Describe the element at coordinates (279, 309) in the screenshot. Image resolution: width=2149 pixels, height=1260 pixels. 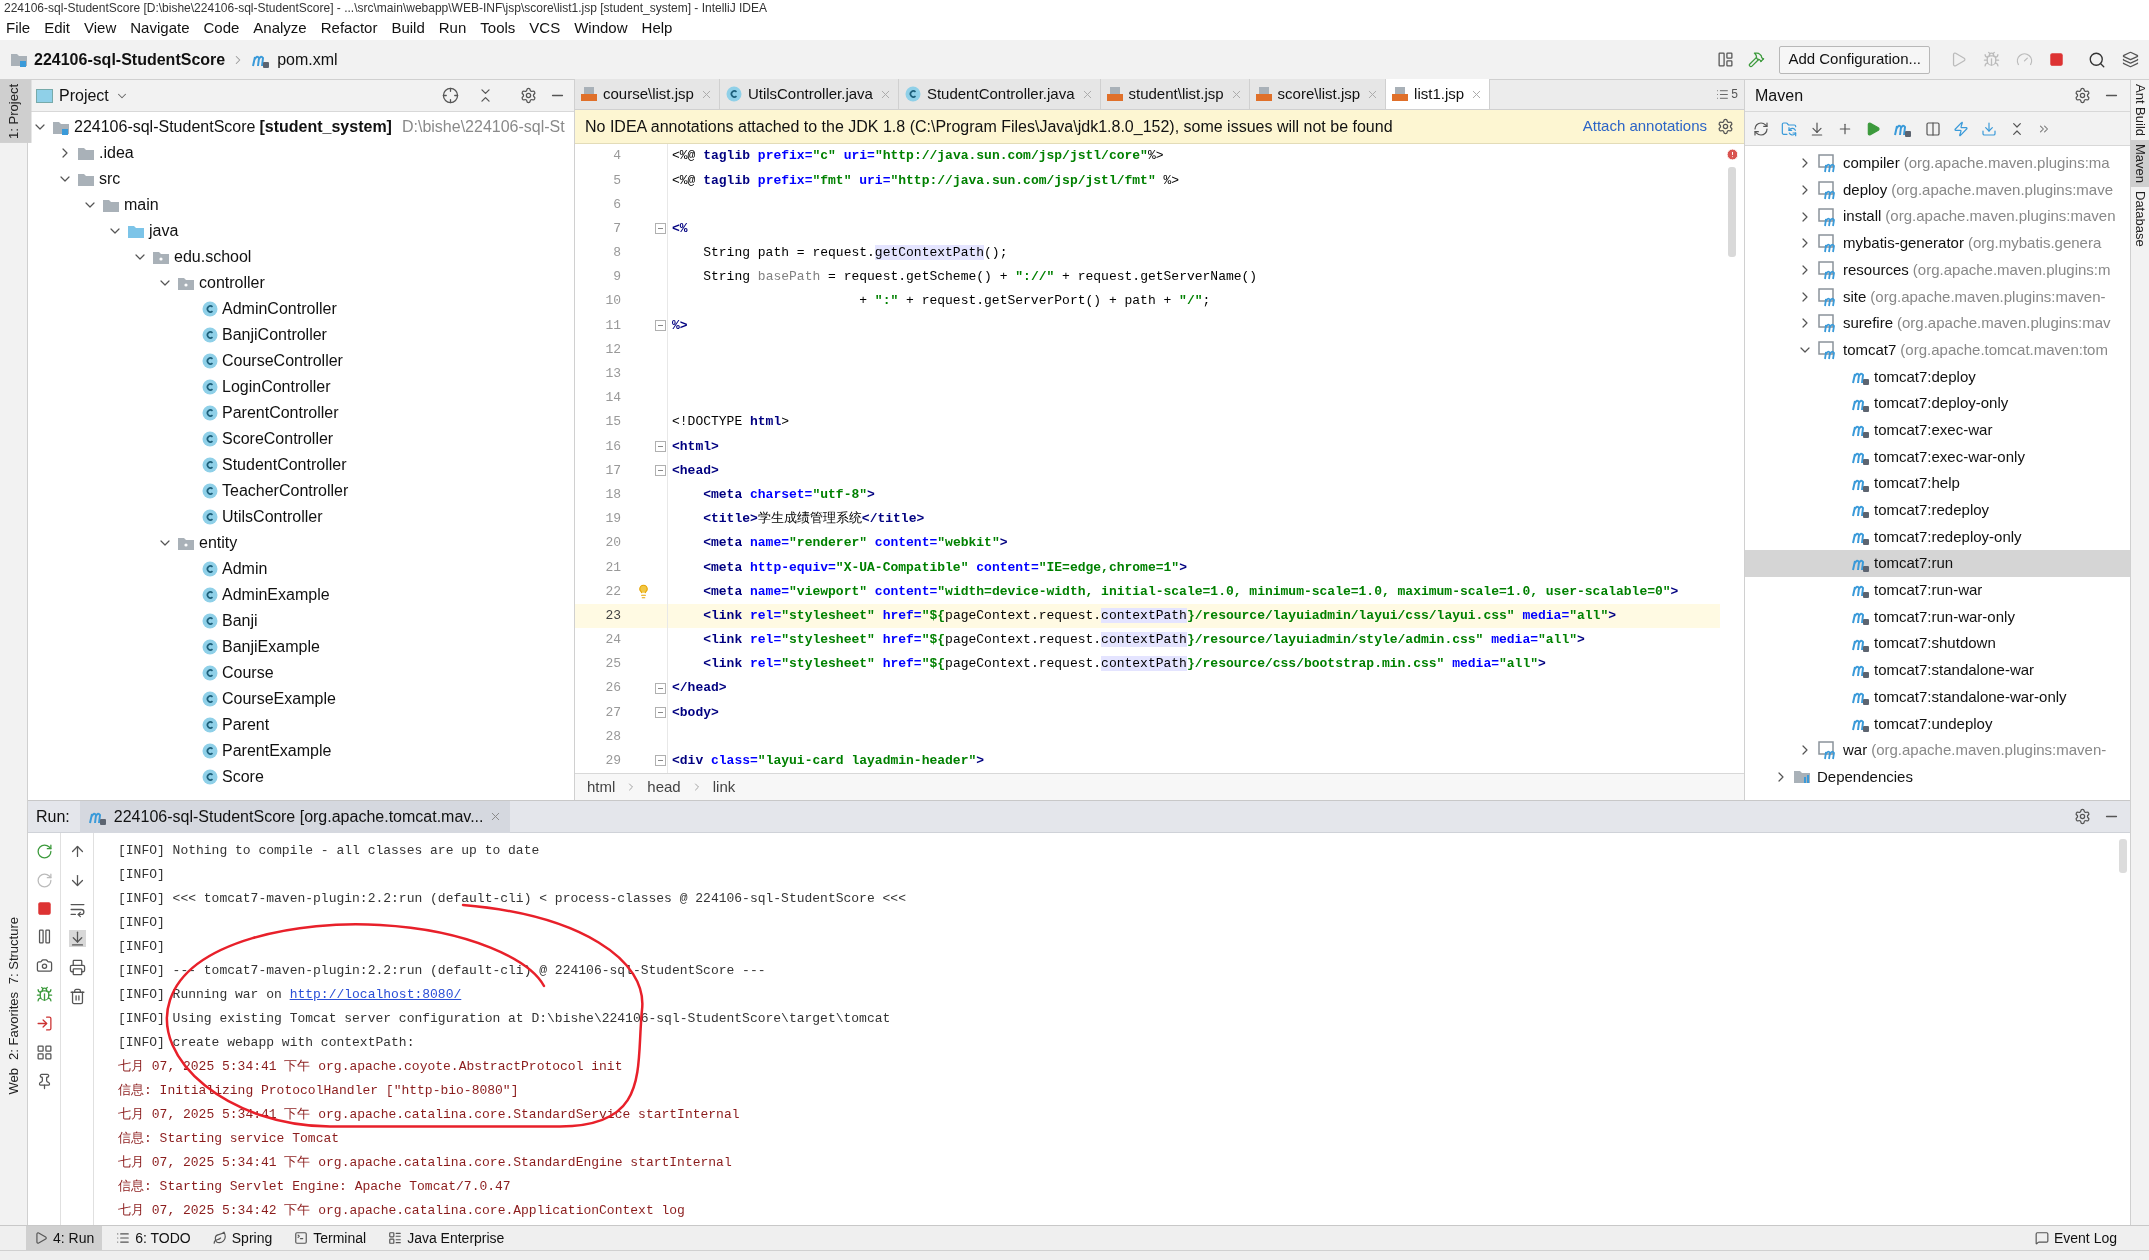
I see `tree-item: AdminController` at that location.